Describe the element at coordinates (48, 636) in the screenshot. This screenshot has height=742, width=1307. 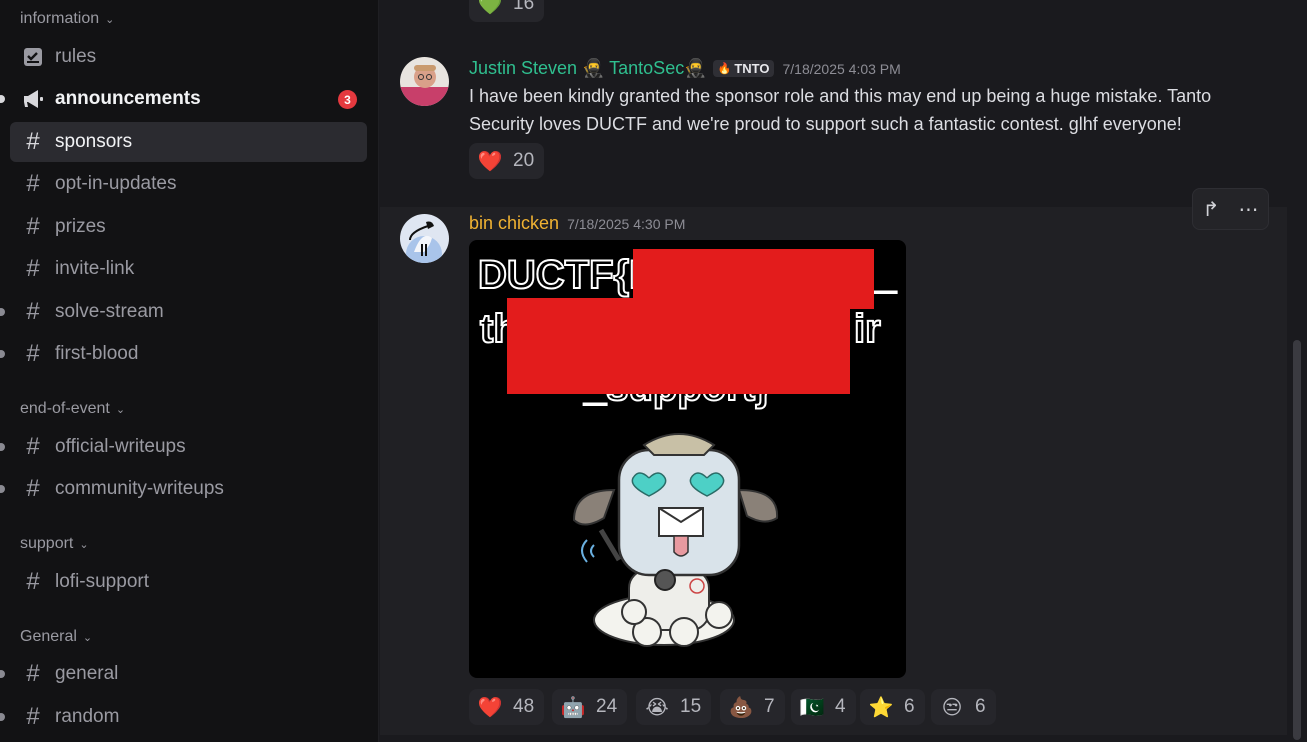
I see `category-label: General` at that location.